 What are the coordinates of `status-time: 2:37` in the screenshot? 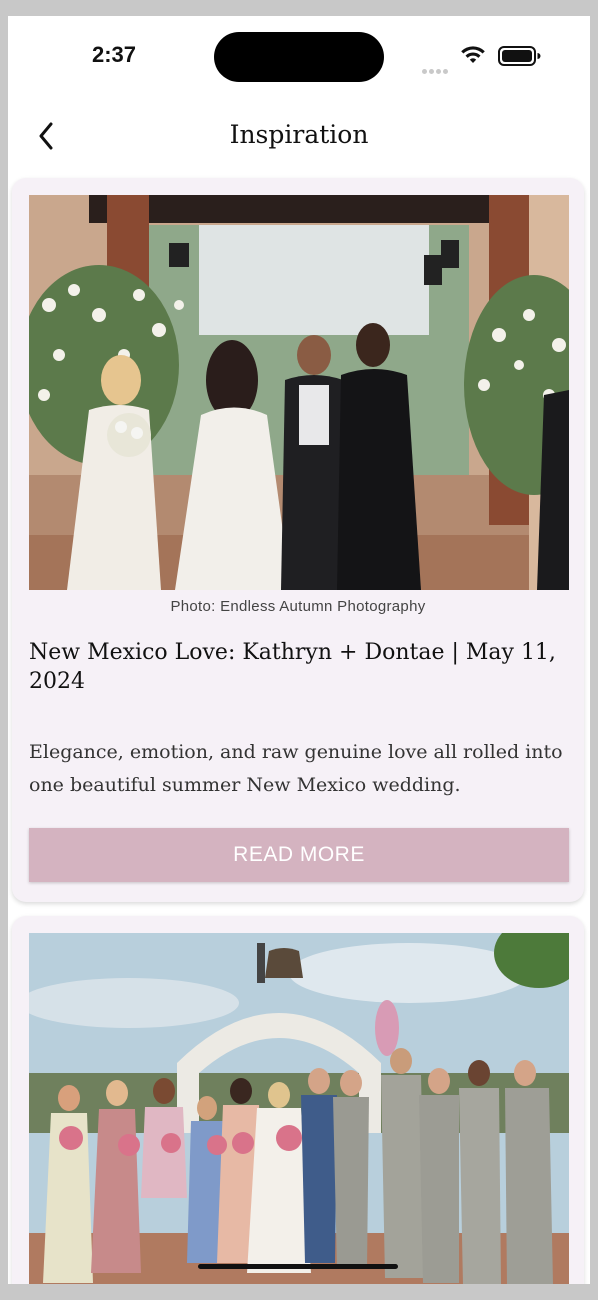 It's located at (114, 54).